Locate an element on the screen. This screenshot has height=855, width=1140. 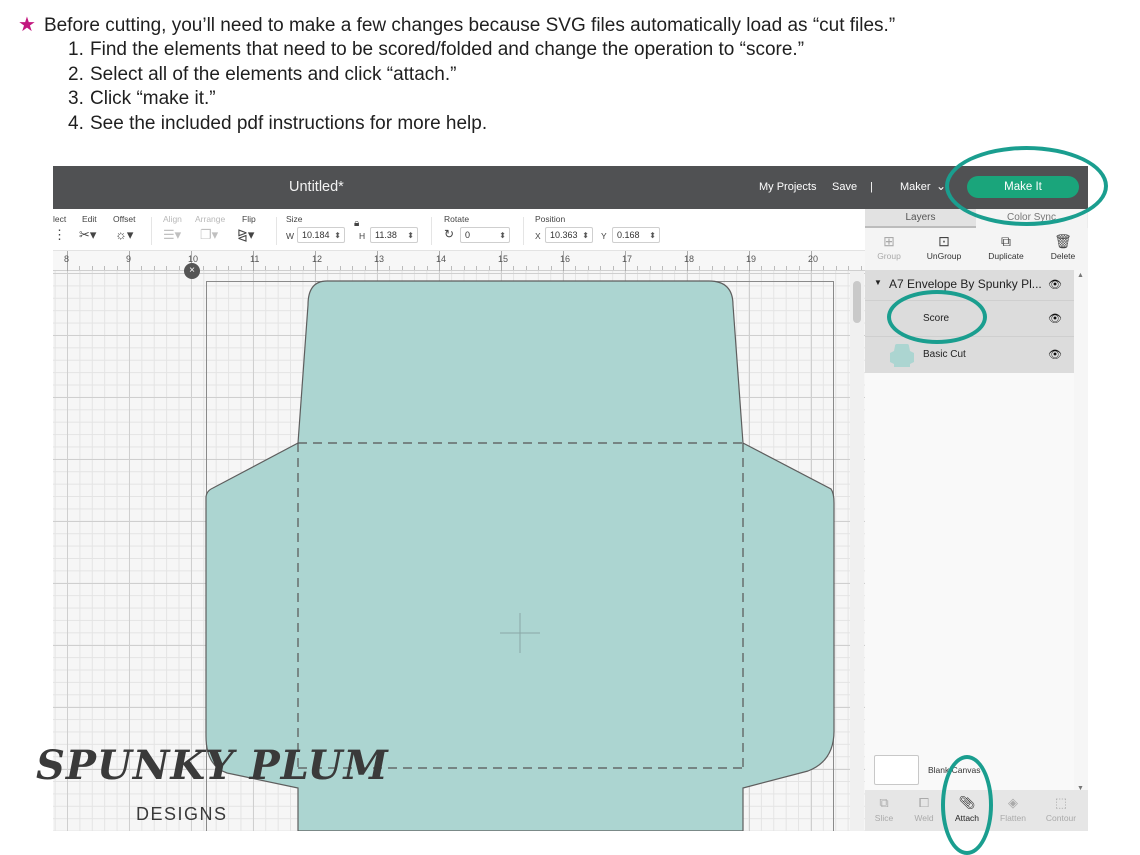
ruler-label: 11 is located at coordinates (255, 259).